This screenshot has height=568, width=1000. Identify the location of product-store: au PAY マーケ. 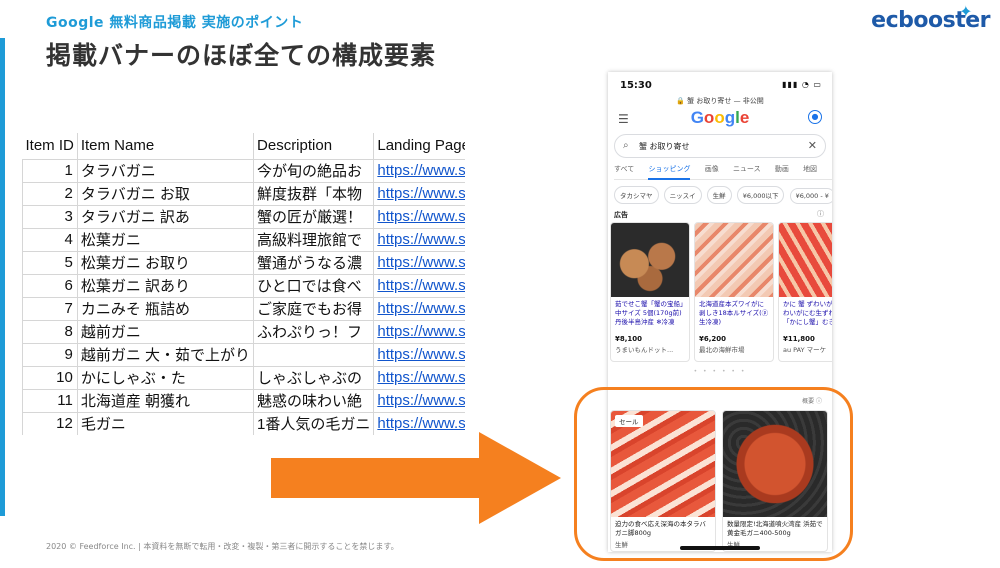
(805, 350).